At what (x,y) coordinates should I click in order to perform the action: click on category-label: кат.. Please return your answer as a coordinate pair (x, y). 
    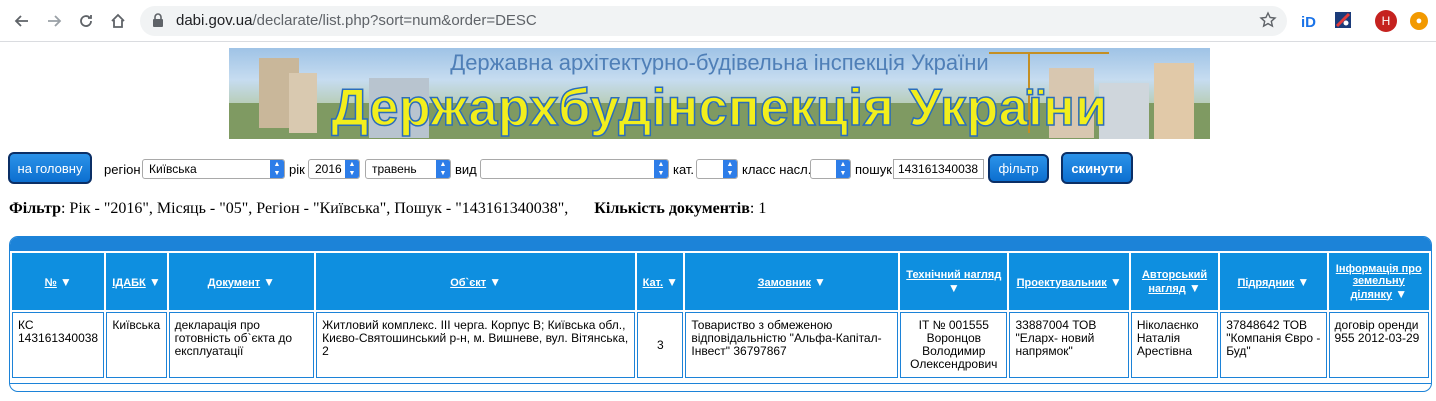
    Looking at the image, I should click on (684, 169).